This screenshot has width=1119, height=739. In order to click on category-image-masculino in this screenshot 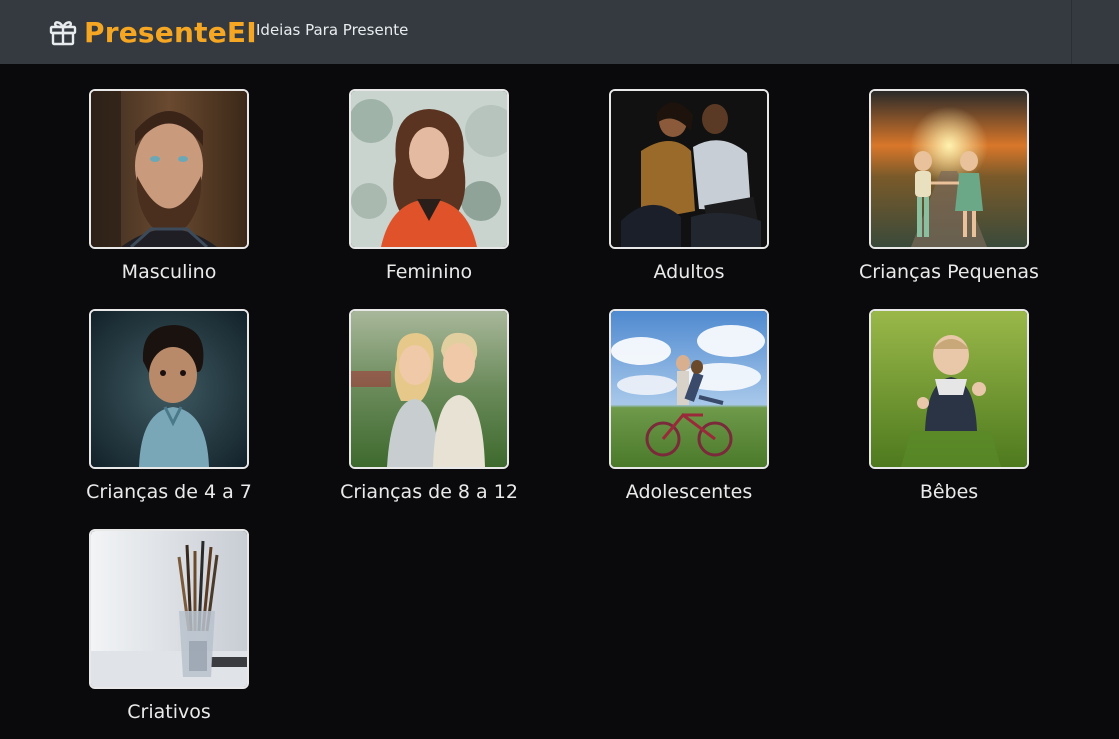, I will do `click(169, 169)`.